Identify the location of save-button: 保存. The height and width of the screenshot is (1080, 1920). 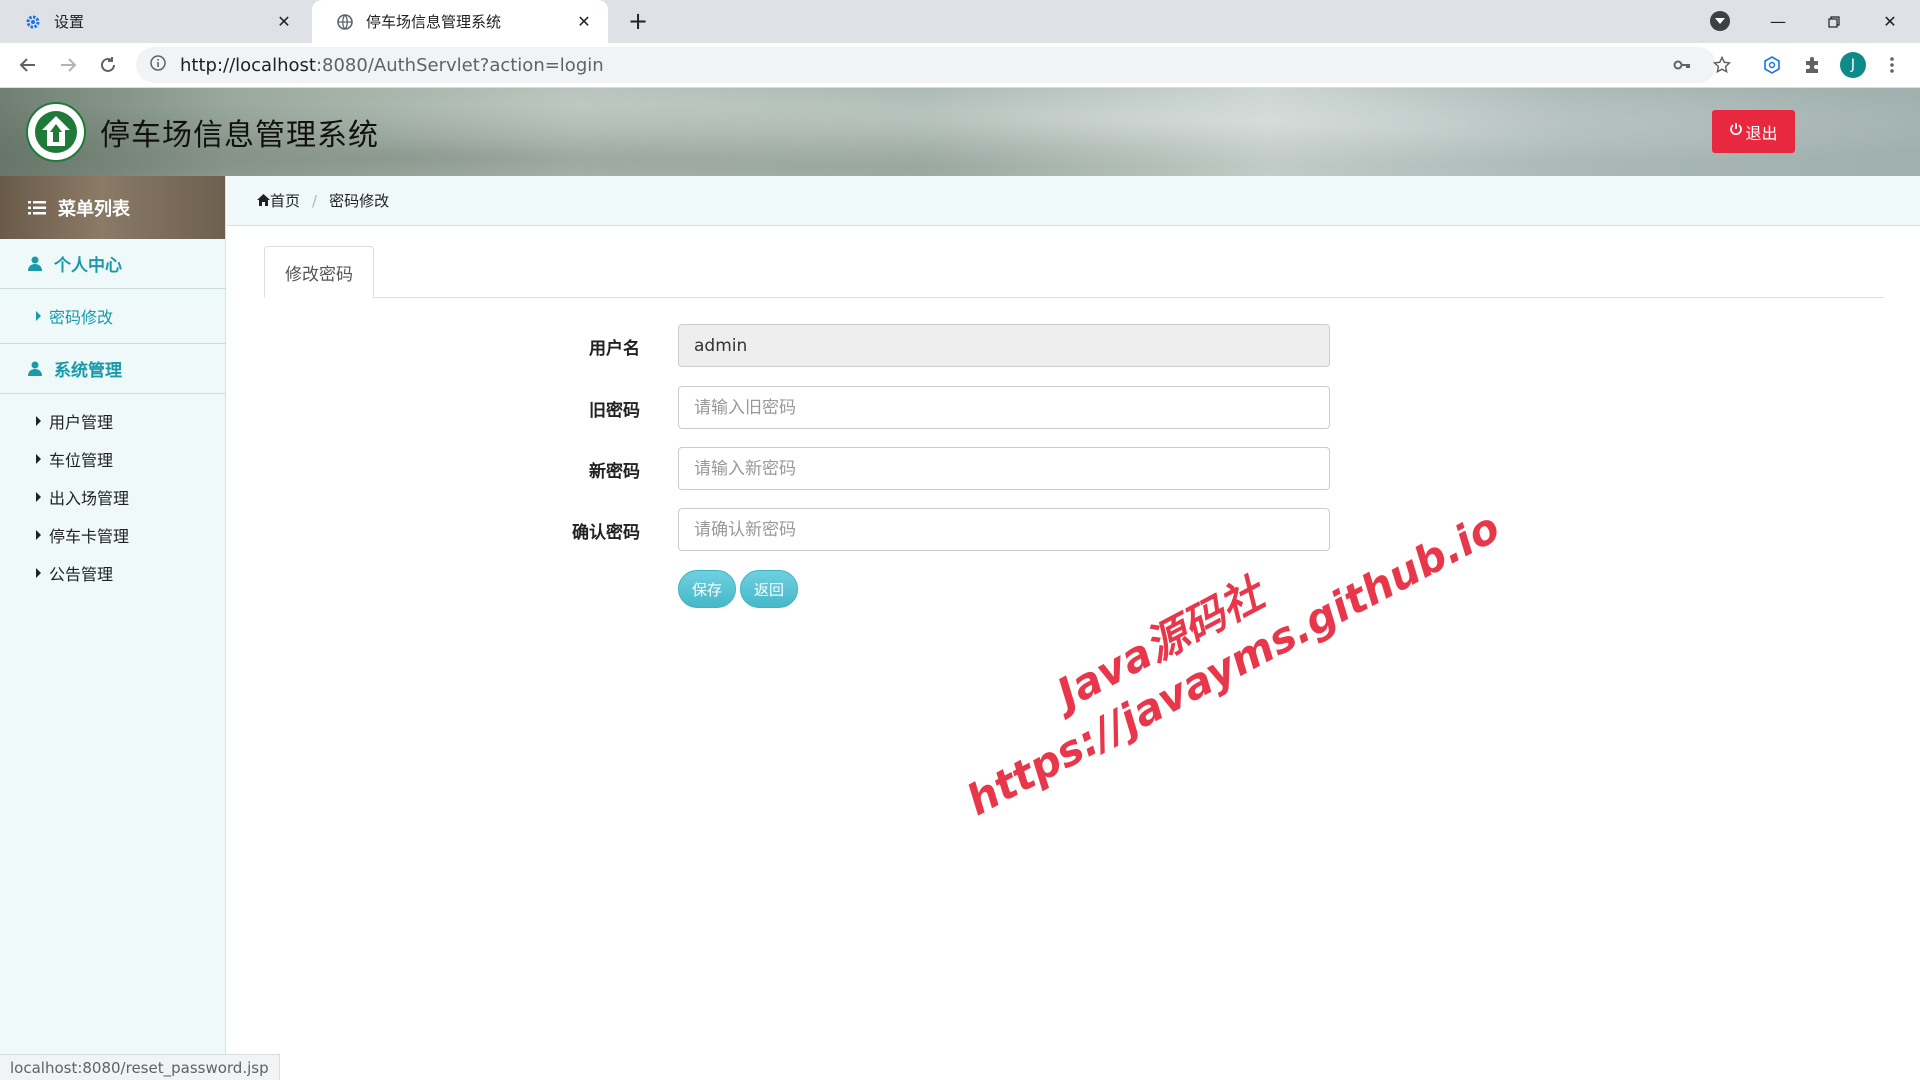
(707, 589).